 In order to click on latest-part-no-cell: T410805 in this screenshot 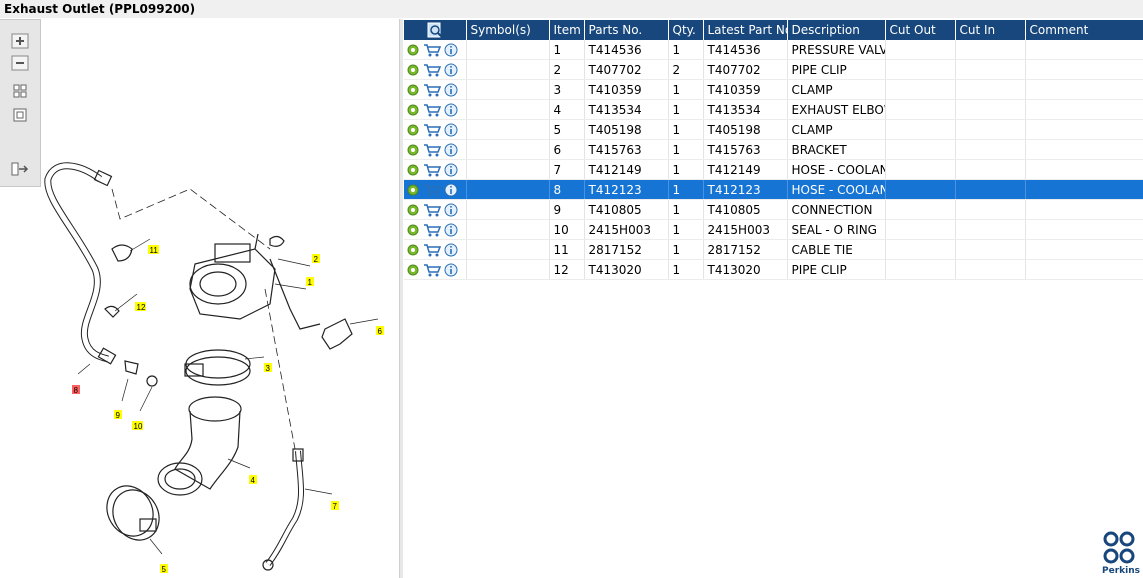, I will do `click(745, 209)`.